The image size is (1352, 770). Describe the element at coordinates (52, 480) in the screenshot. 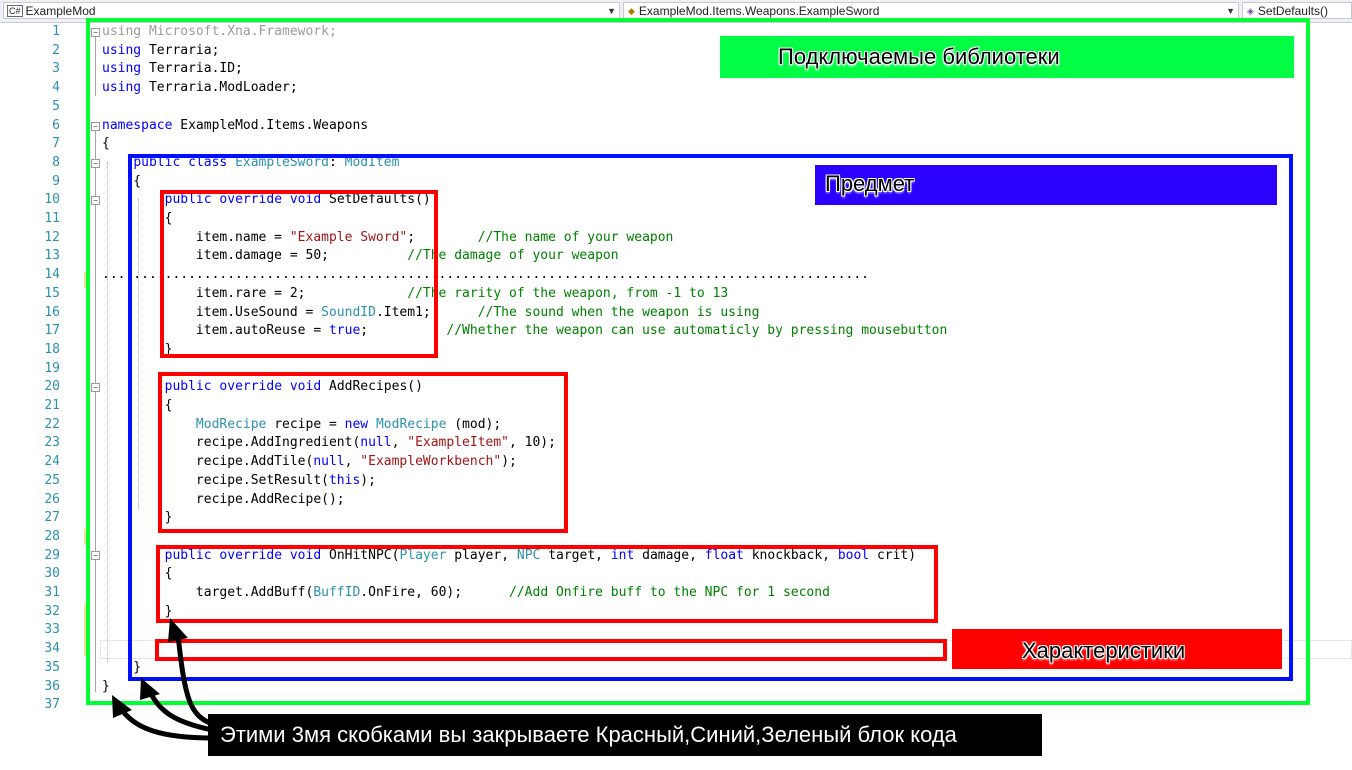

I see `line-number: 25` at that location.